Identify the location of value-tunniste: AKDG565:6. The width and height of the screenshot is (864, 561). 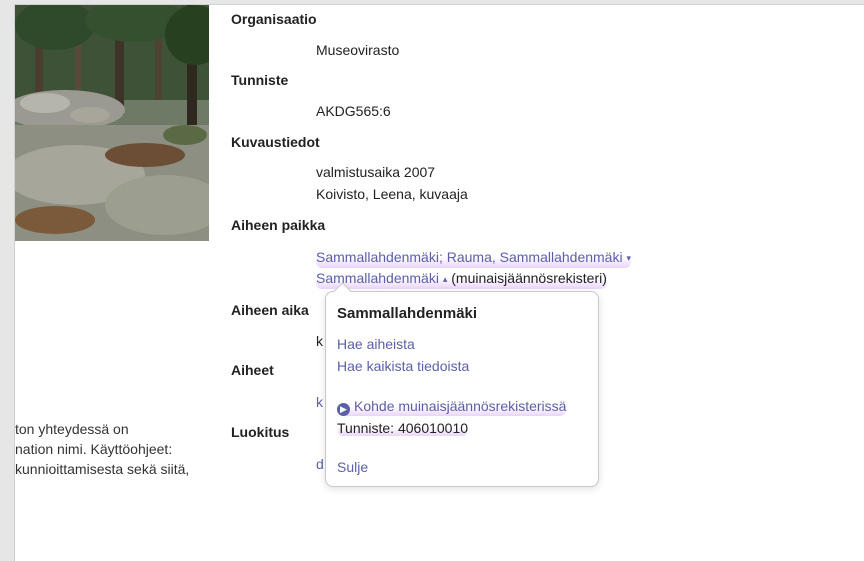
(353, 111).